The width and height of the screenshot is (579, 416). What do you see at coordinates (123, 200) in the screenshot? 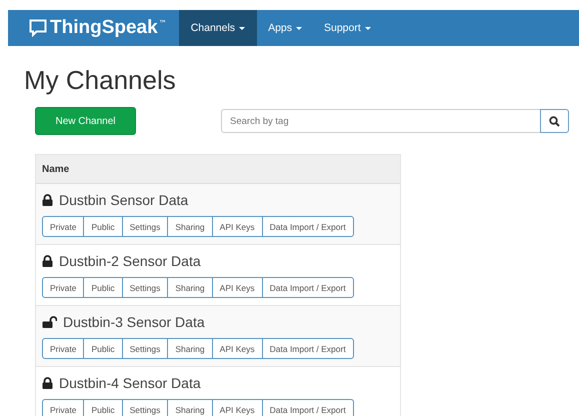
I see `channel-name-link: Dustbin Sensor Data` at bounding box center [123, 200].